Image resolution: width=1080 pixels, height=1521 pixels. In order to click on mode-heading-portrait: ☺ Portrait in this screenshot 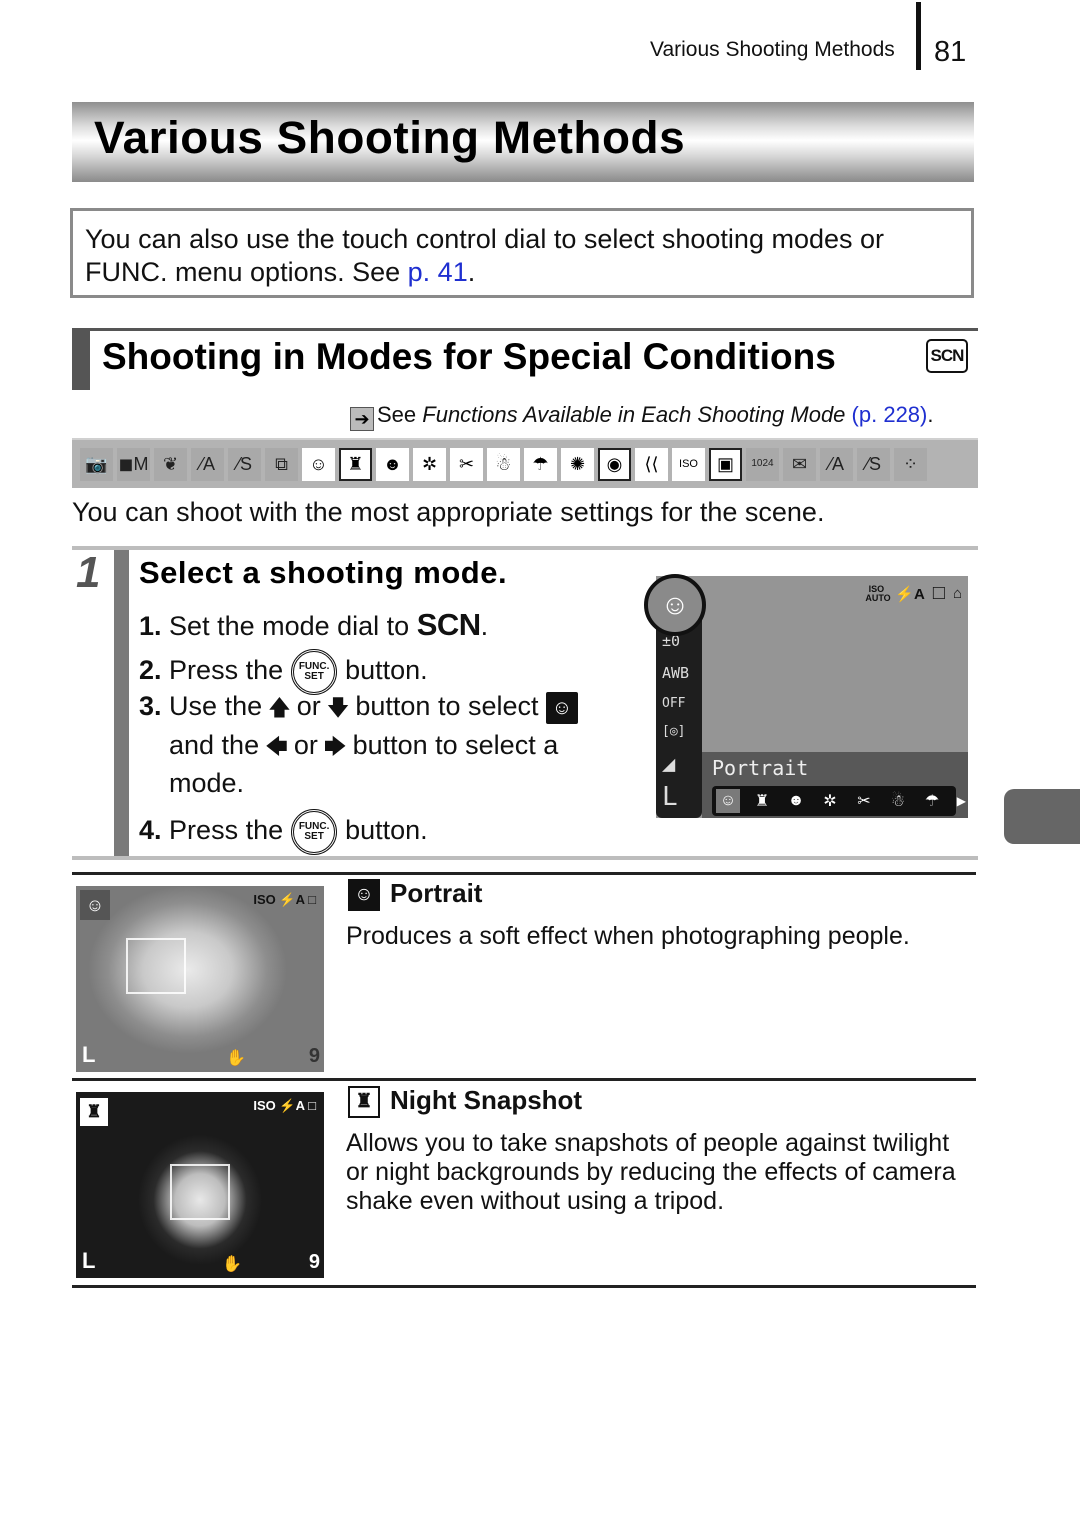, I will do `click(415, 895)`.